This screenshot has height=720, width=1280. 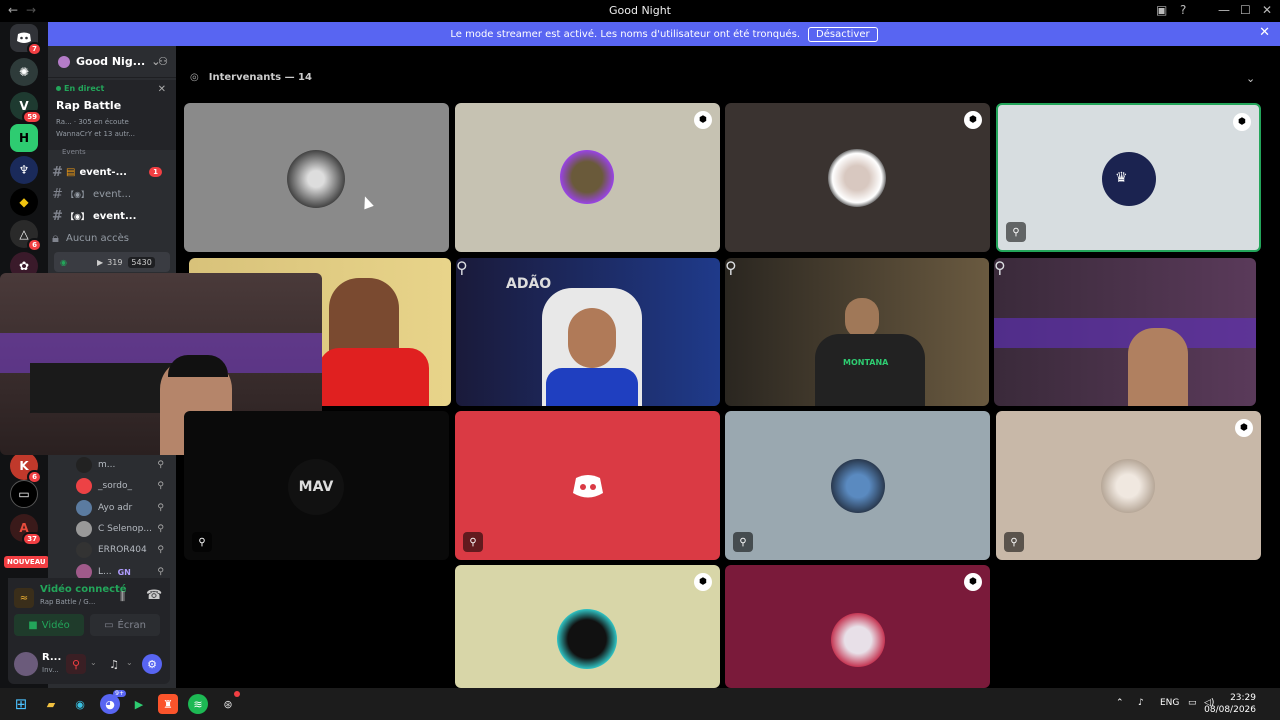 I want to click on voice-channel-row: ◉ ▶ 319 5430, so click(x=112, y=262).